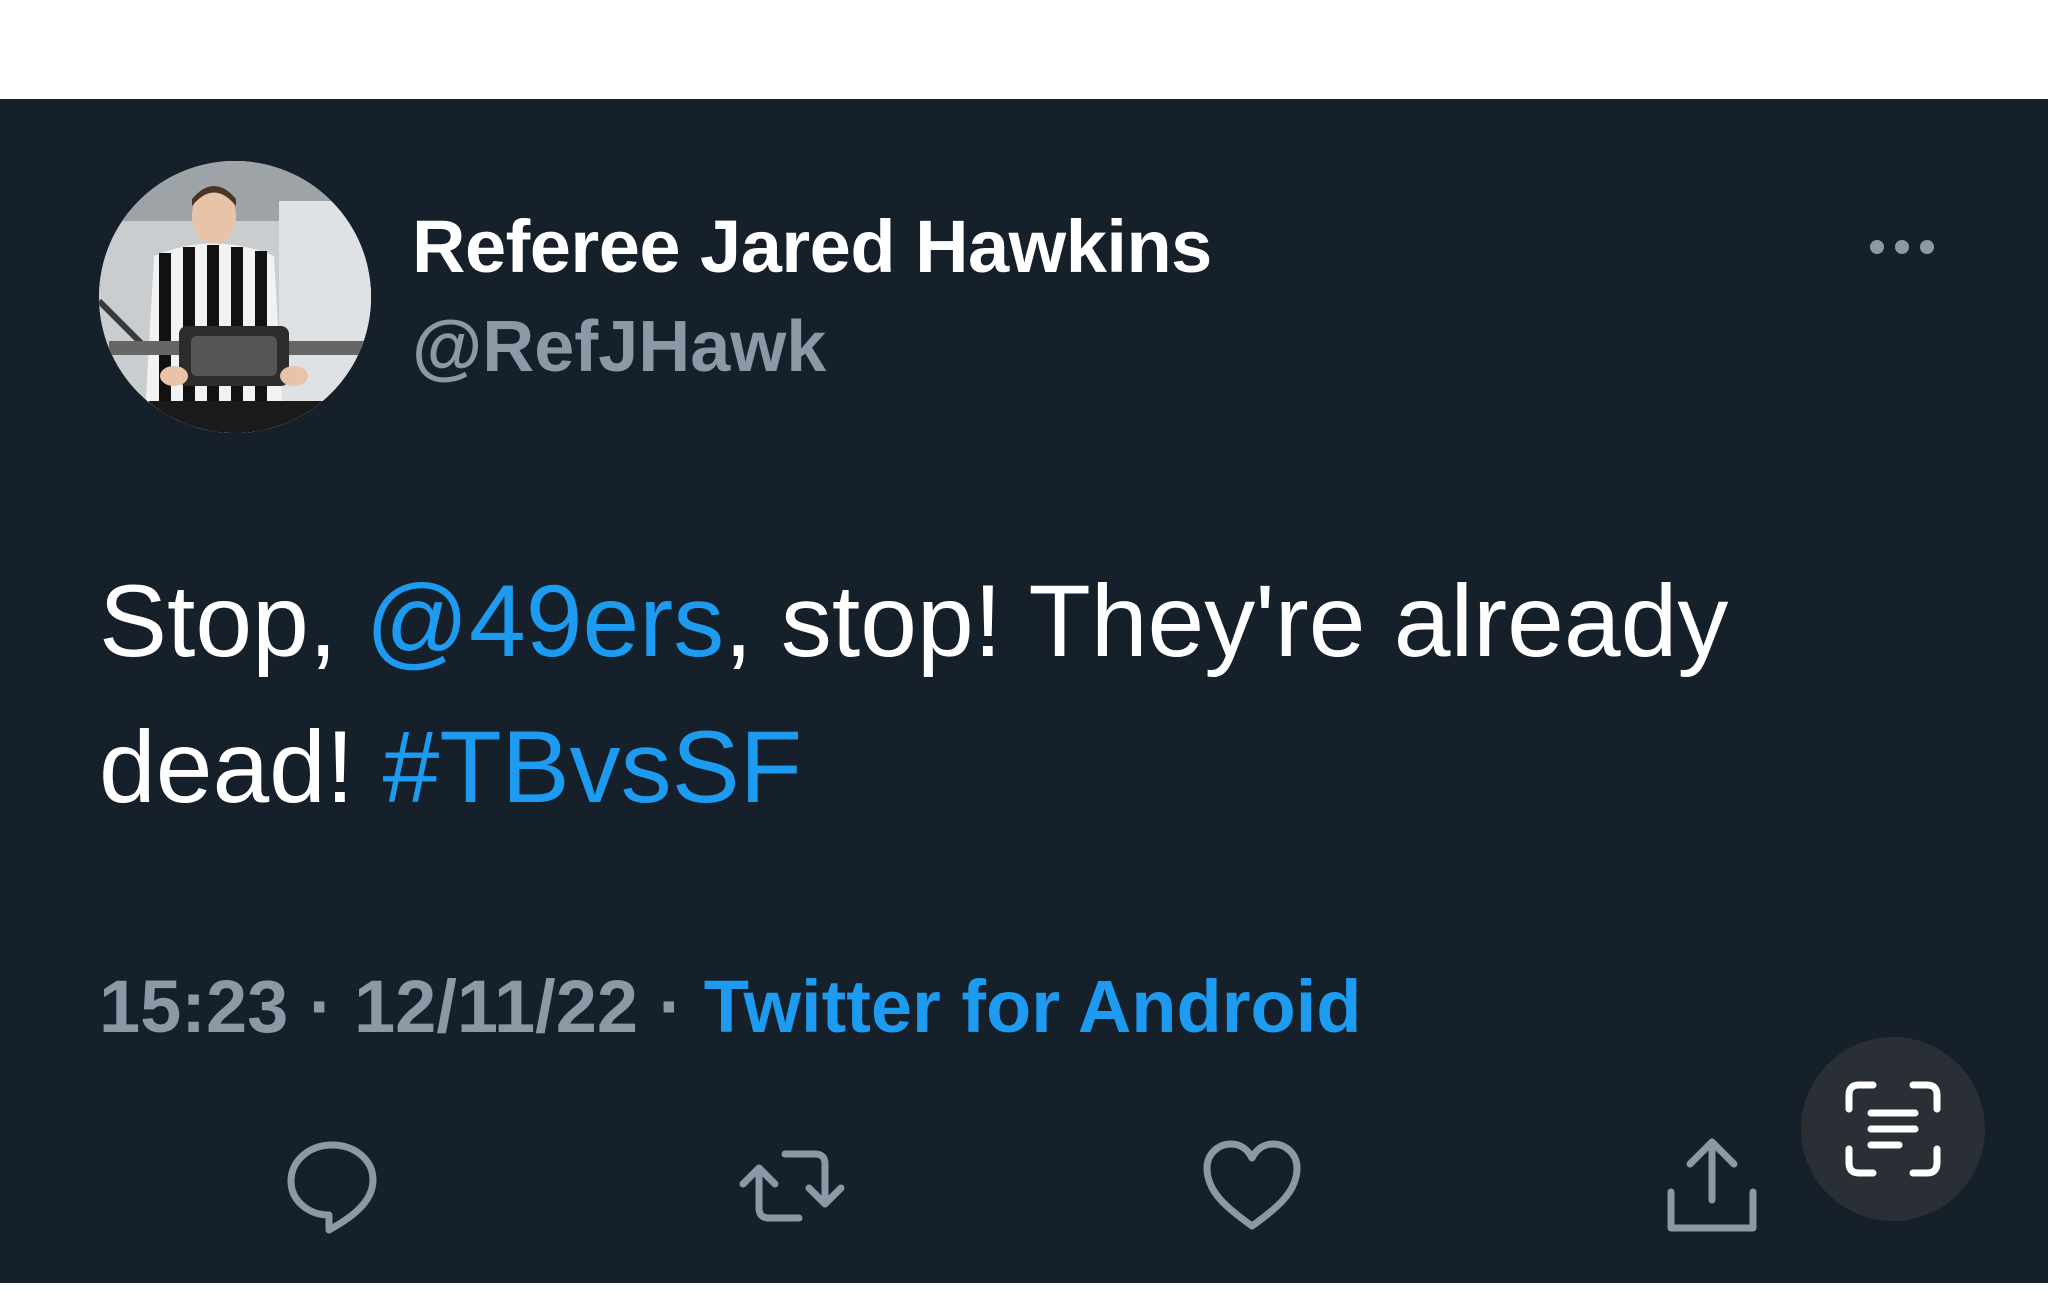 Image resolution: width=2048 pixels, height=1313 pixels. I want to click on heart-icon, so click(1252, 1185).